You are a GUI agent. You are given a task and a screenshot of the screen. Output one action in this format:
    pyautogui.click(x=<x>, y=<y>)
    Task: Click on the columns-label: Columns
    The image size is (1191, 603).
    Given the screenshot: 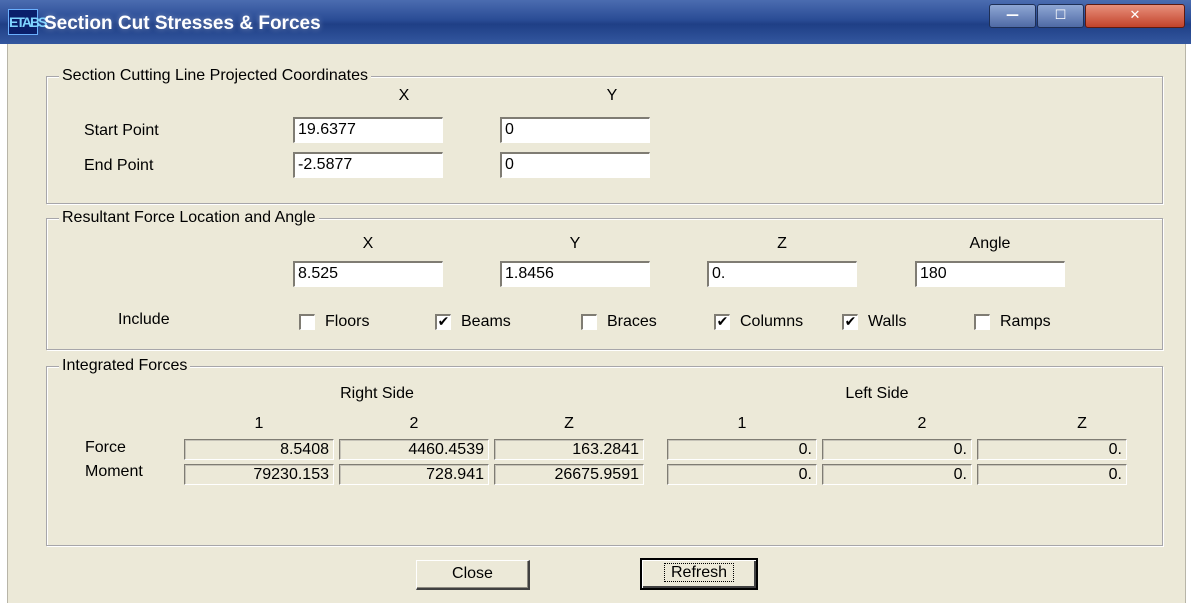 What is the action you would take?
    pyautogui.click(x=772, y=321)
    